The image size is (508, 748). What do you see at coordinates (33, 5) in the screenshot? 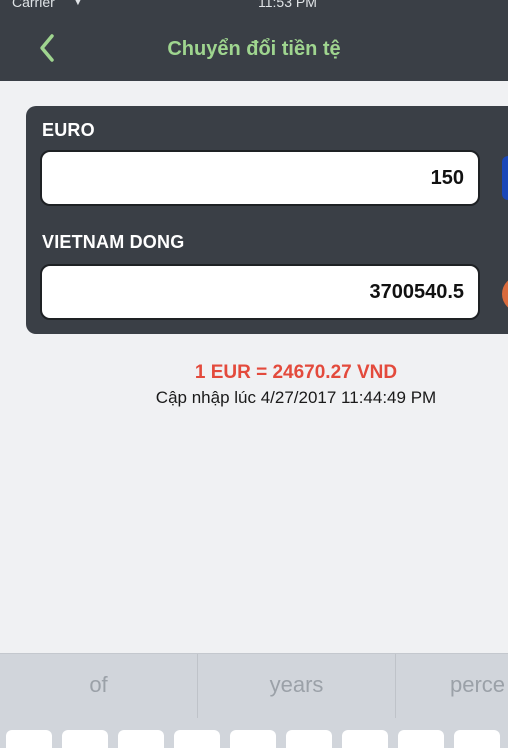
I see `carrier-label: Carrier` at bounding box center [33, 5].